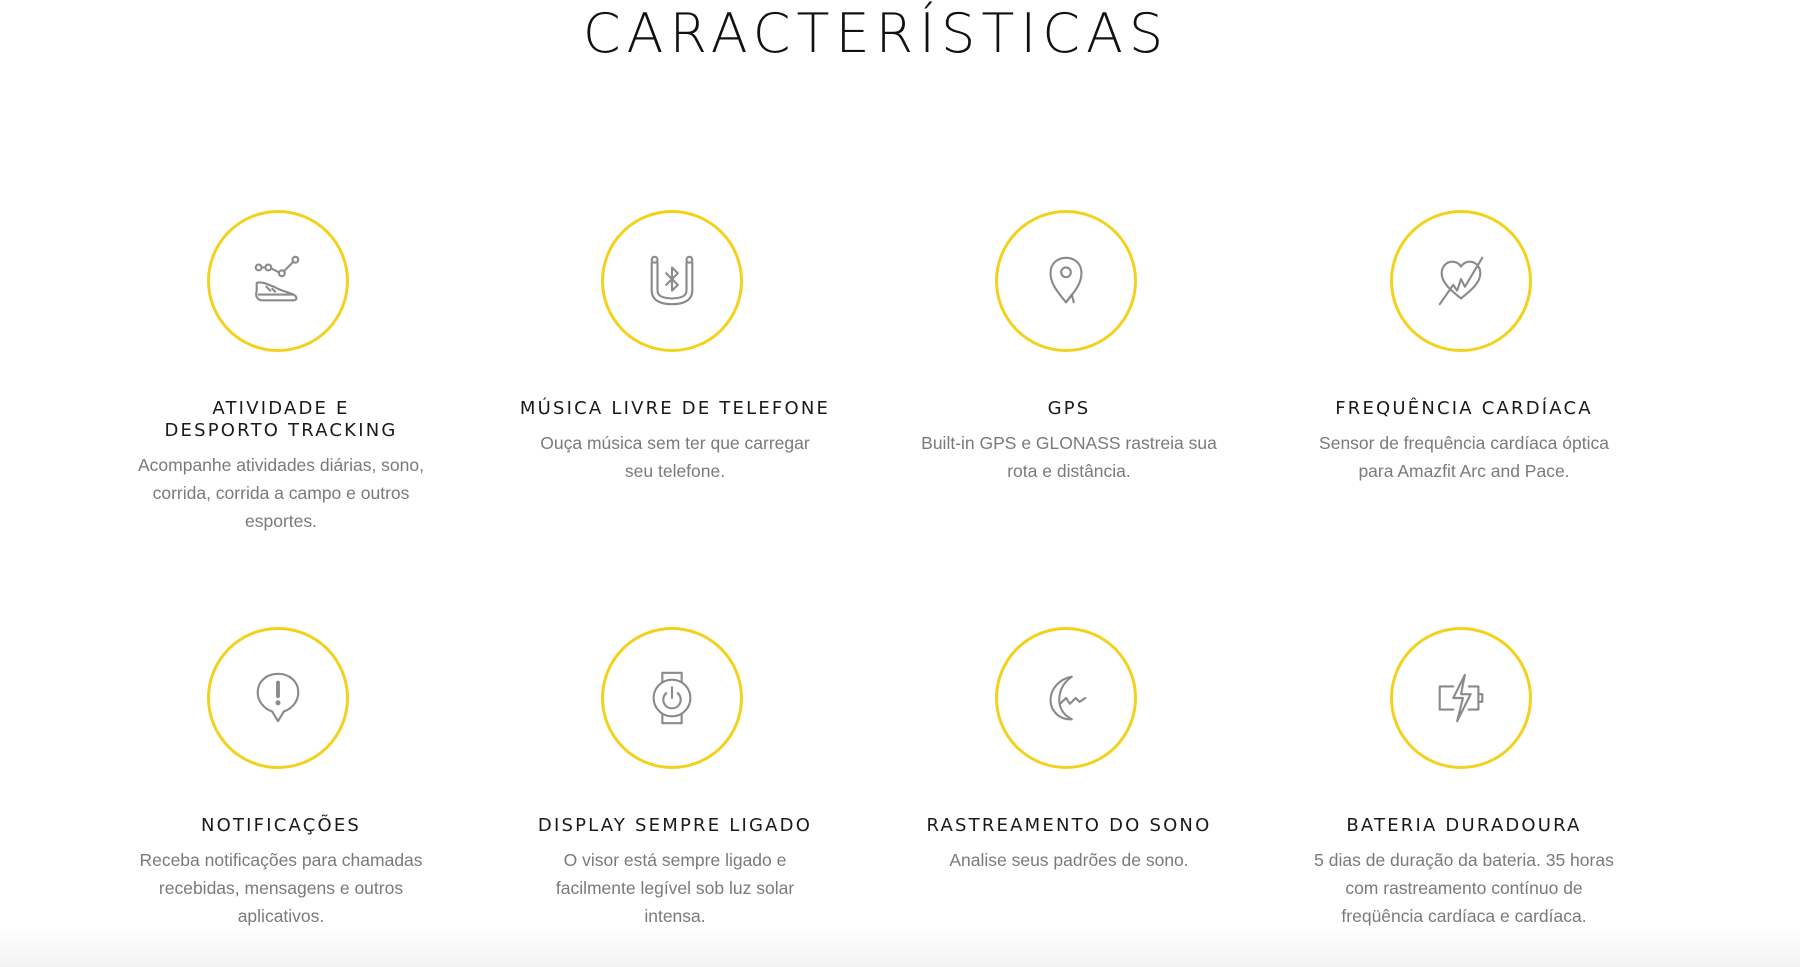 This screenshot has height=967, width=1800. Describe the element at coordinates (277, 278) in the screenshot. I see `sneaker-activity-icon` at that location.